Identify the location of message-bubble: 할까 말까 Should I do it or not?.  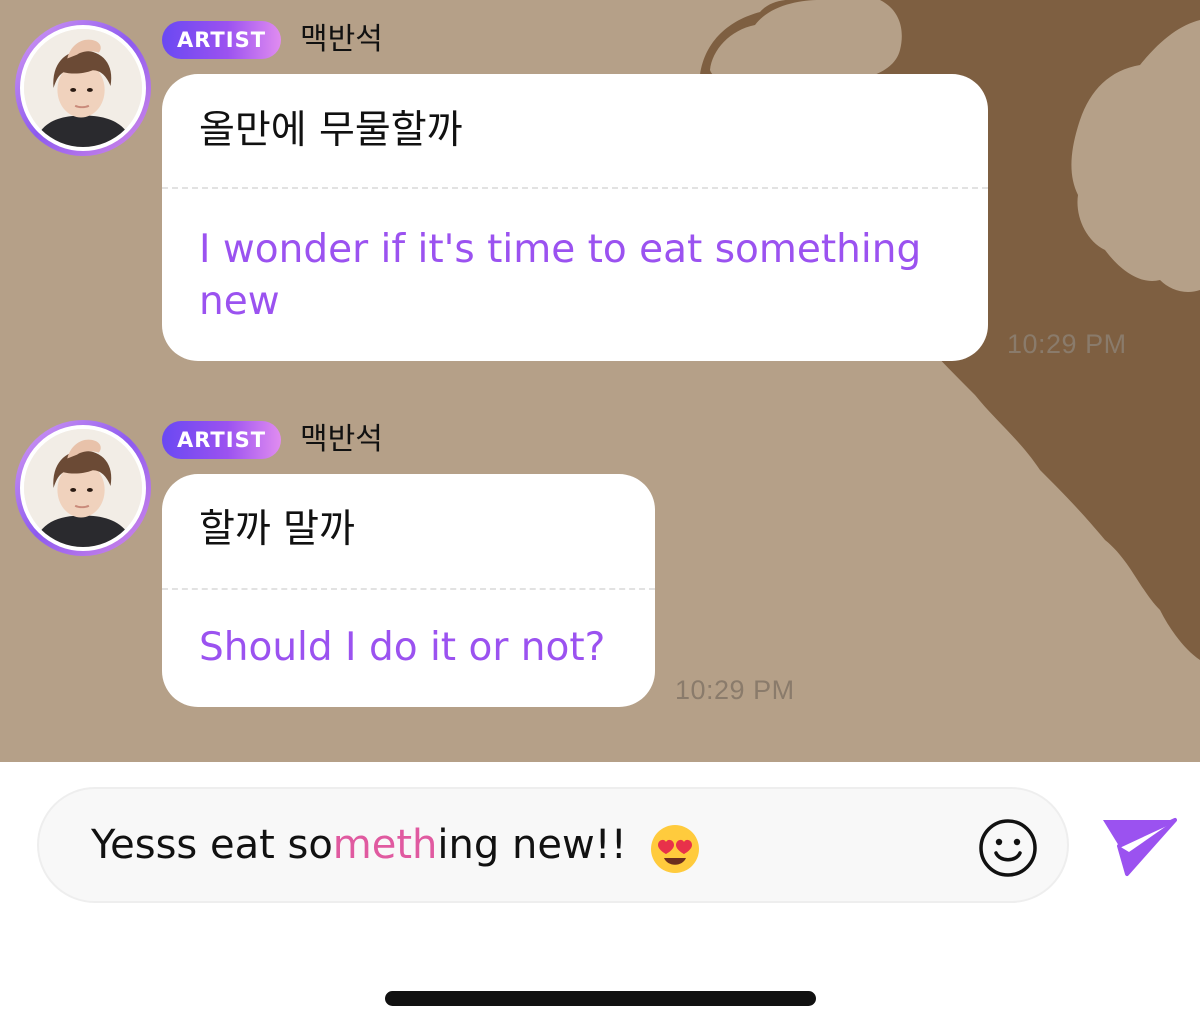
(408, 590).